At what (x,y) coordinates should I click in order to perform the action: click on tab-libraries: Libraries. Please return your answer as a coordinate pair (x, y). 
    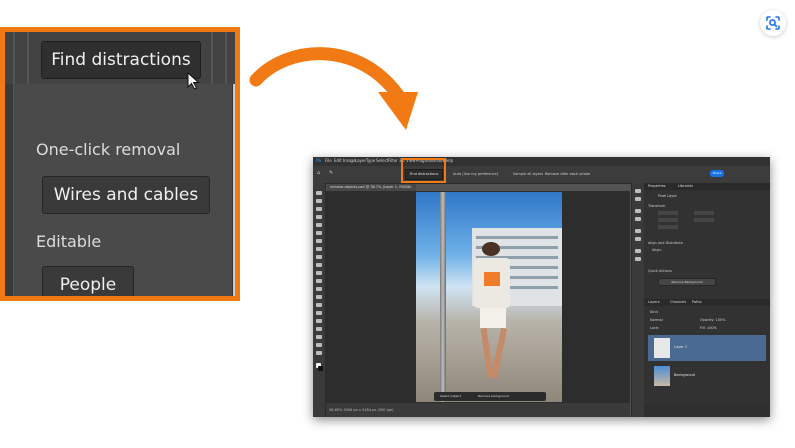
    Looking at the image, I should click on (685, 186).